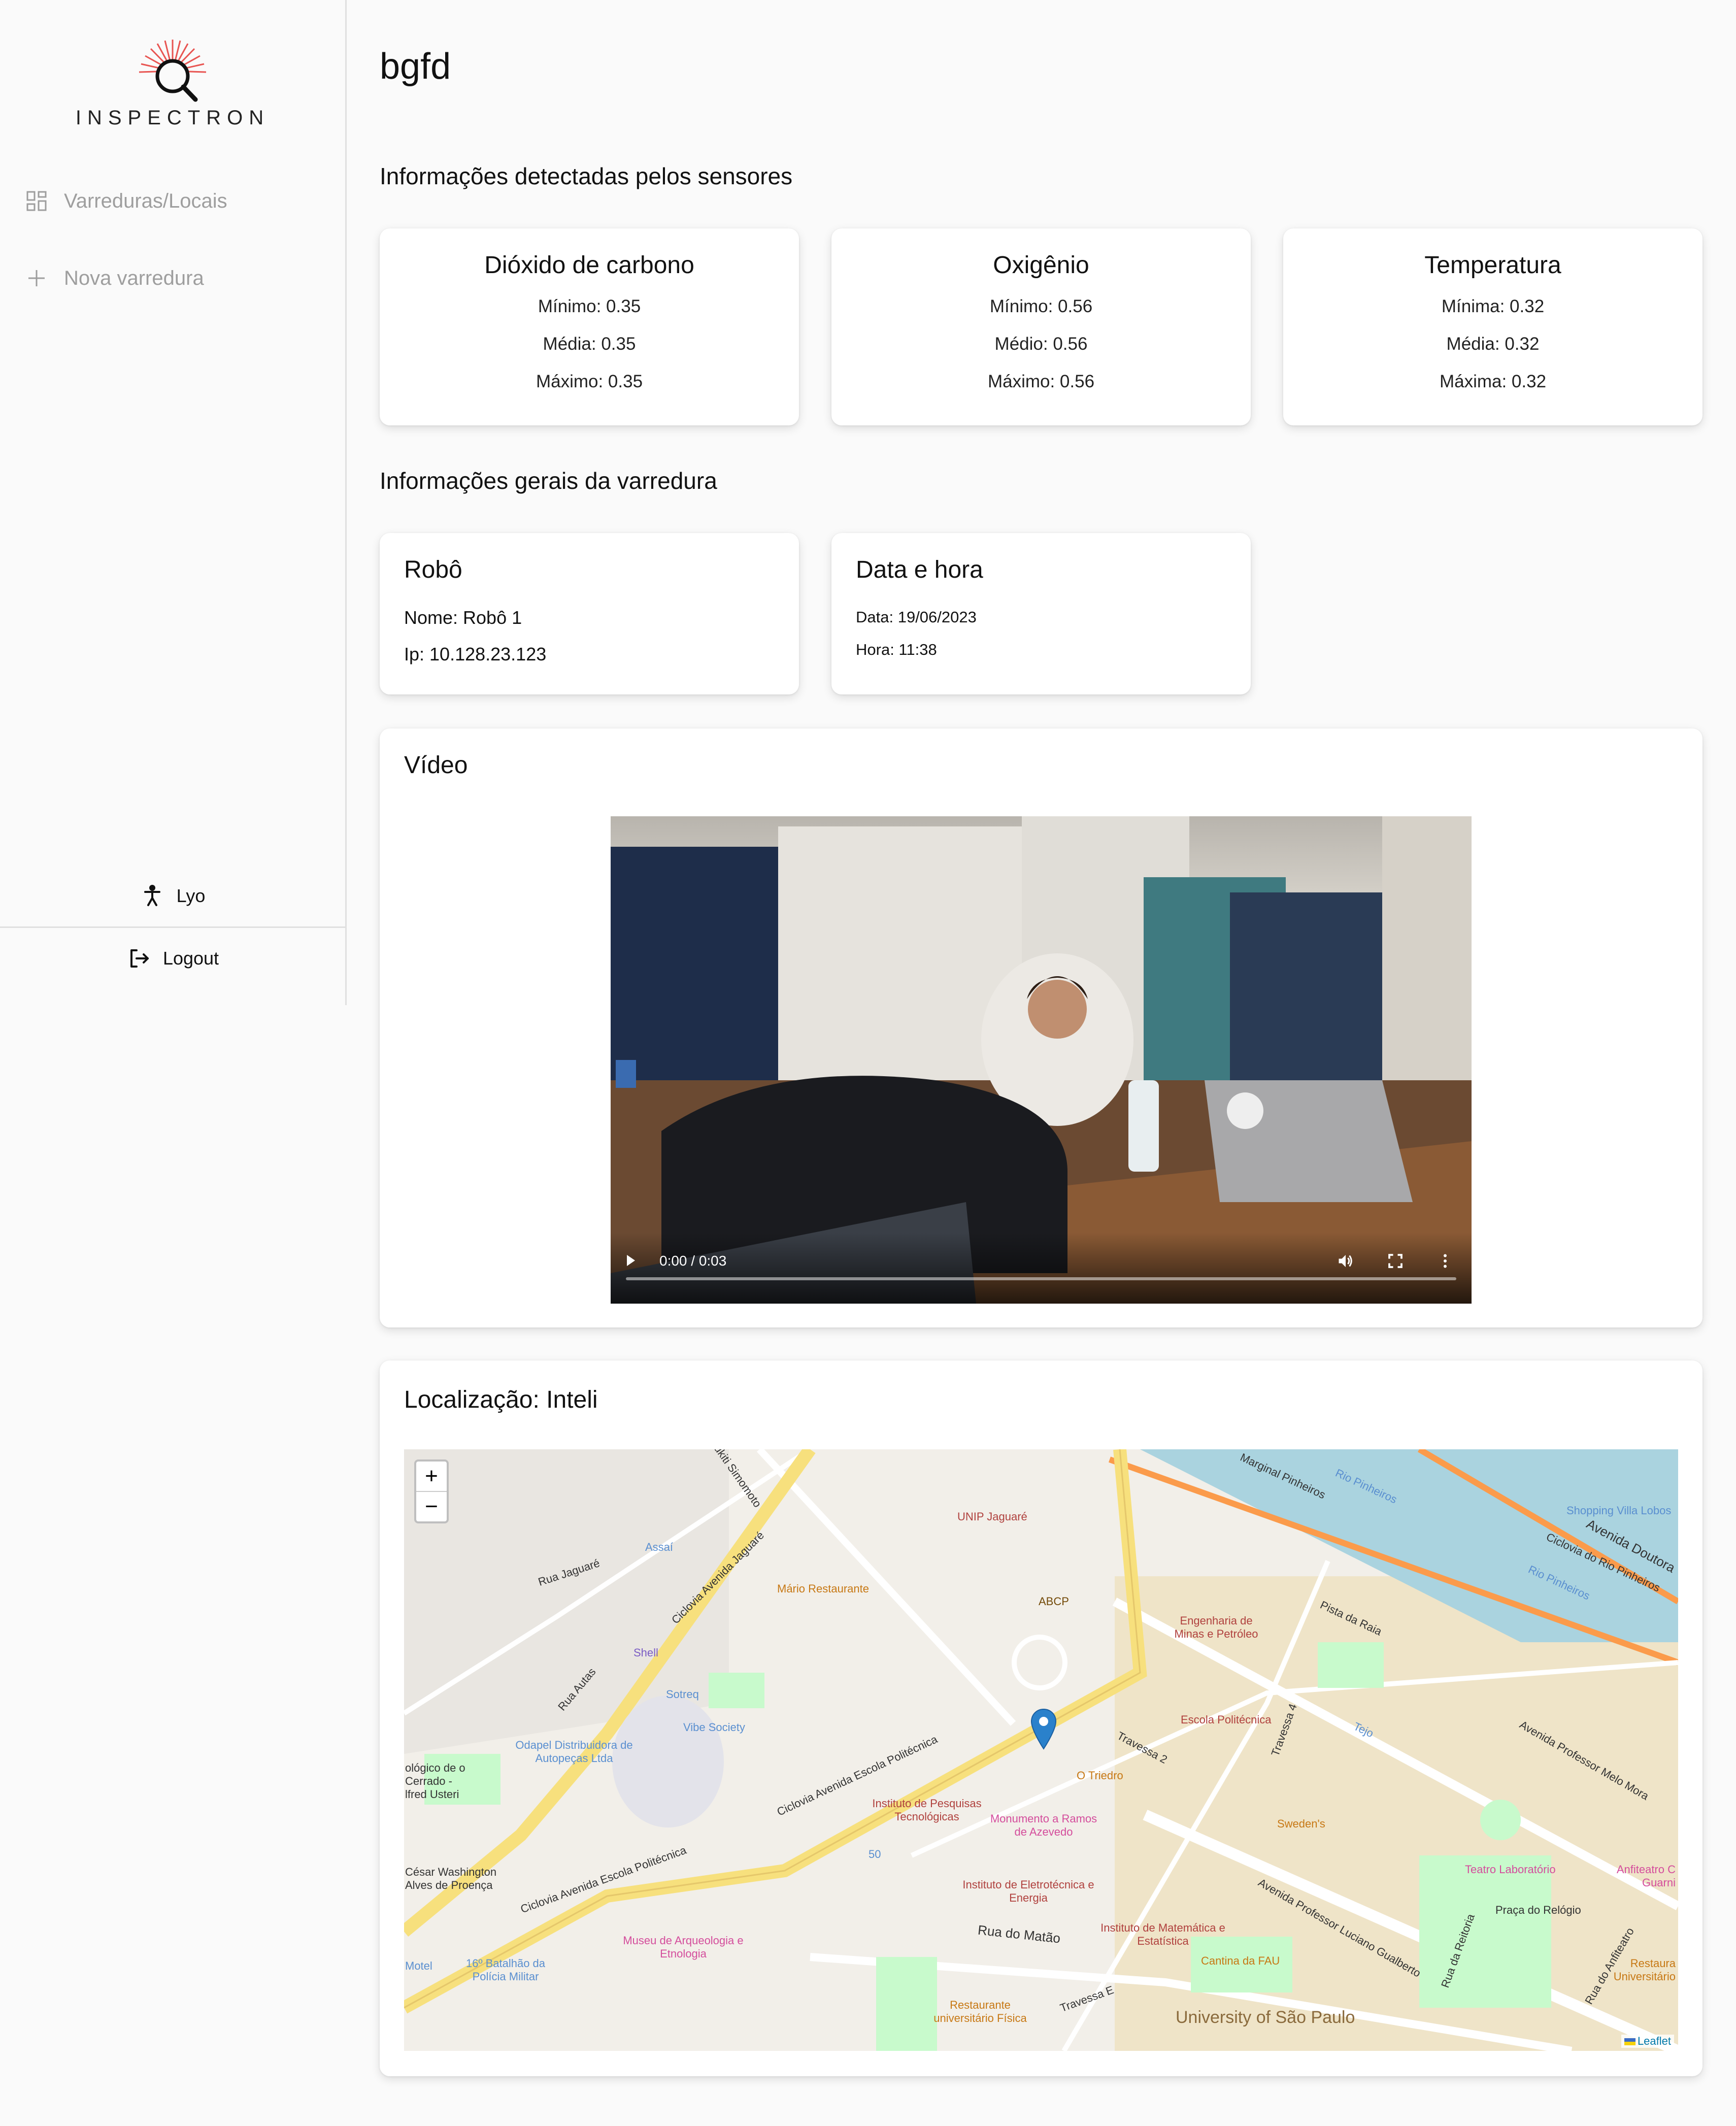 The width and height of the screenshot is (1736, 2126). I want to click on robot-ip: Ip: 10.128.23.123, so click(475, 654).